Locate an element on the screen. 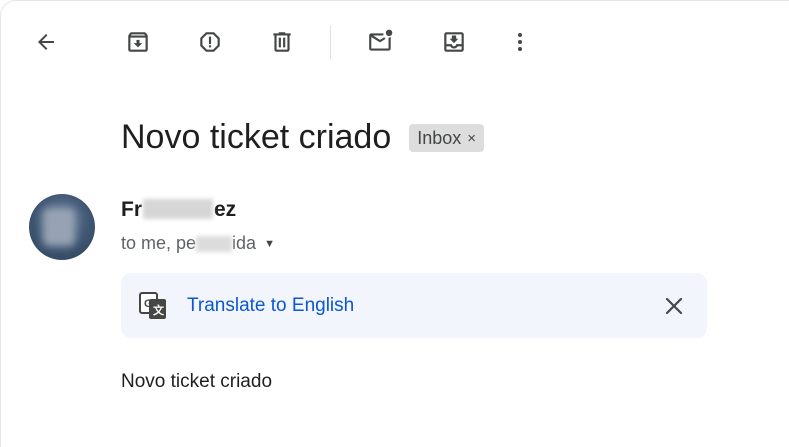 This screenshot has width=789, height=447. more-vertical-icon is located at coordinates (520, 42).